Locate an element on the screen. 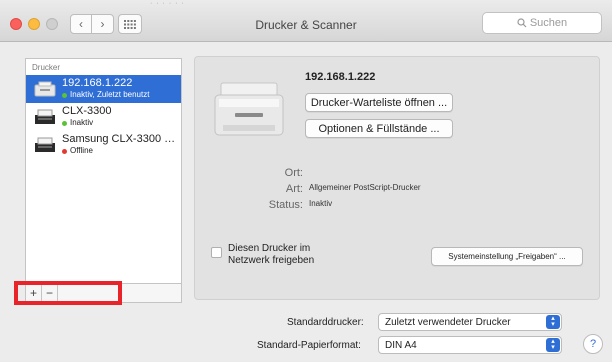 The width and height of the screenshot is (612, 362). paper-size-value: DIN A4 is located at coordinates (401, 345).